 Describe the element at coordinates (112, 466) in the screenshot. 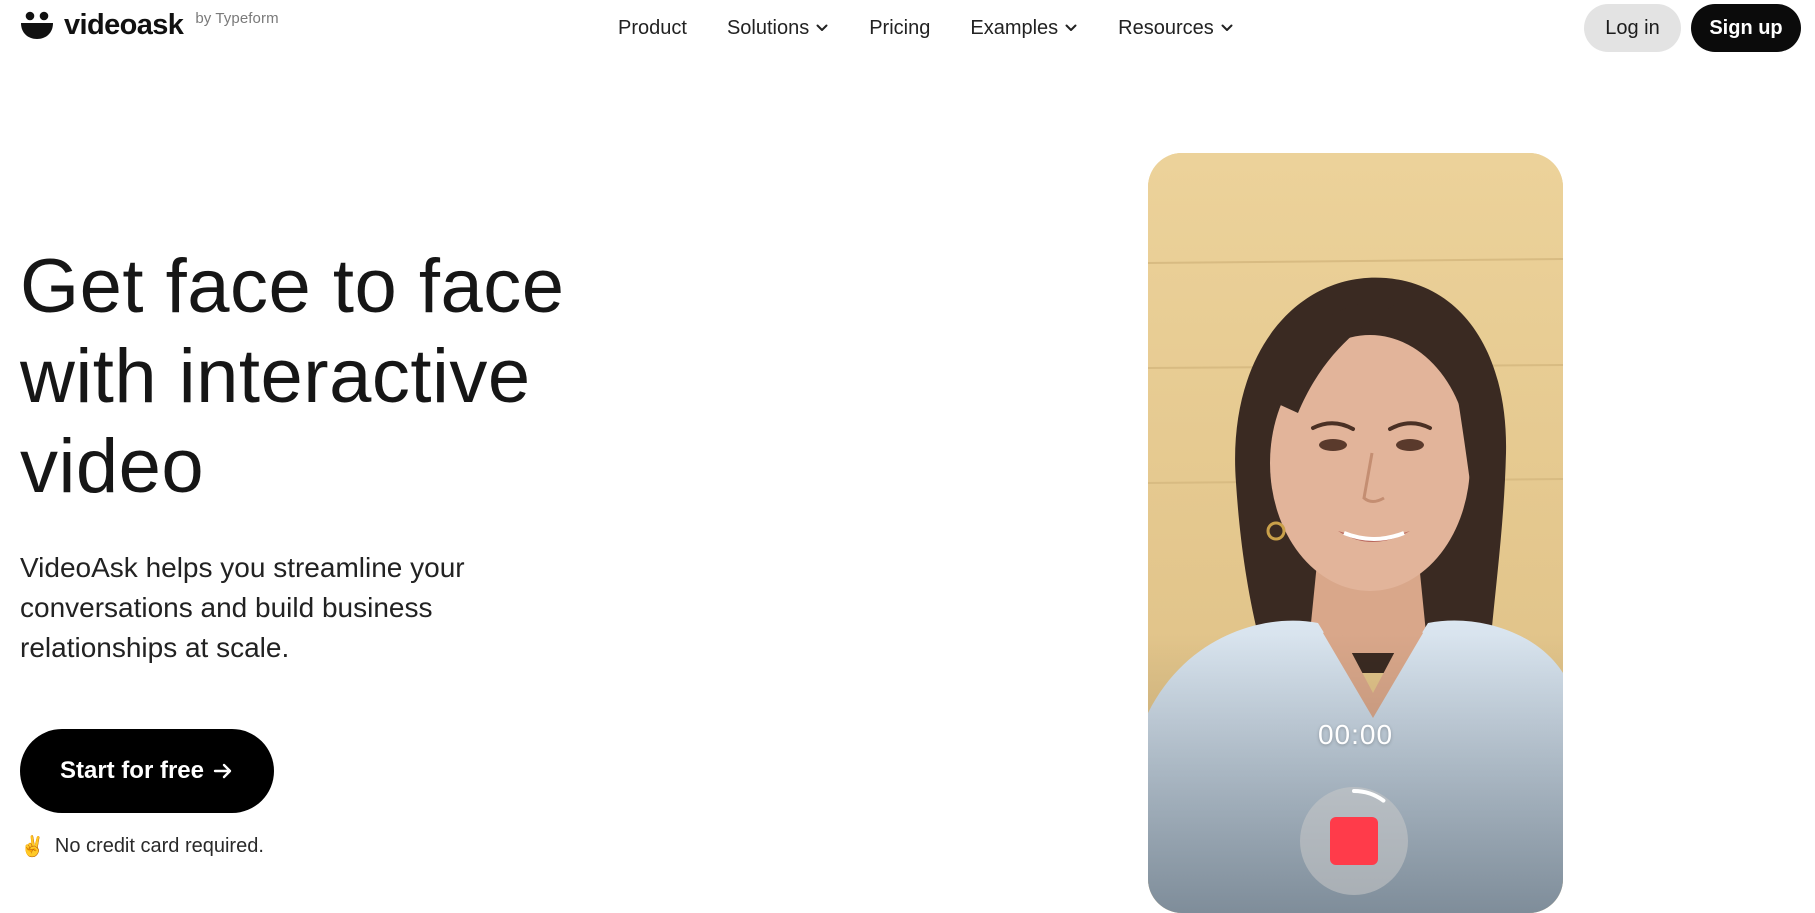

I see `hero-title-line: video` at that location.